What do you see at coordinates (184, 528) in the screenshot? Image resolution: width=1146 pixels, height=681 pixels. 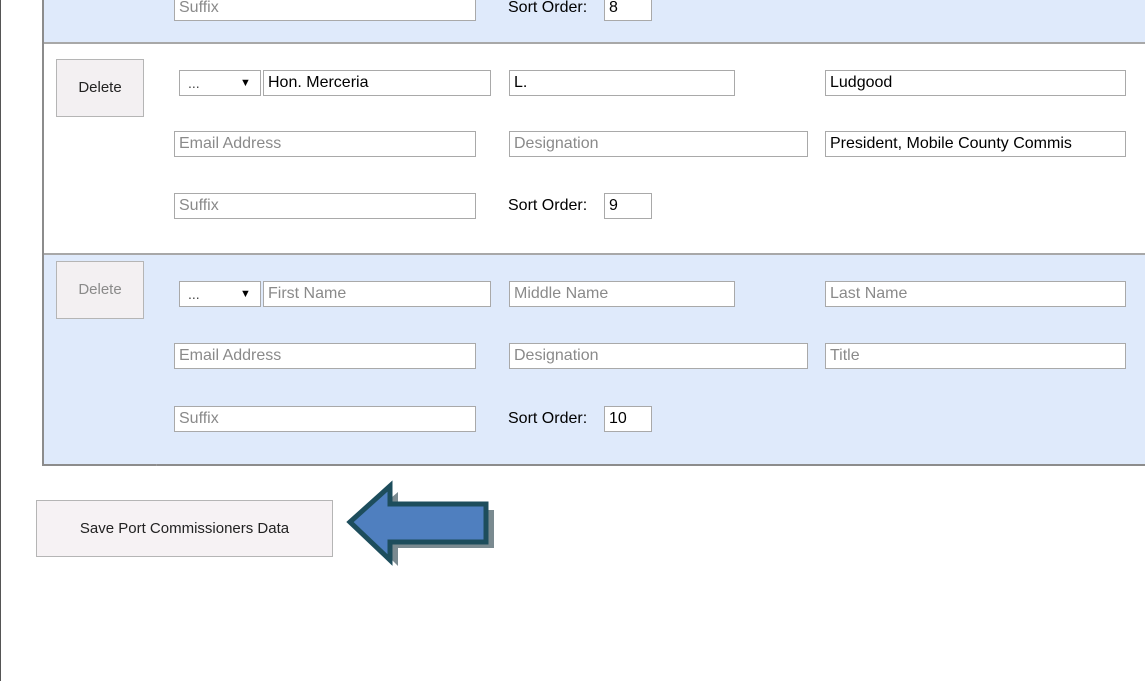 I see `save-port-commissioners-button: Save Port Commissioners Data` at bounding box center [184, 528].